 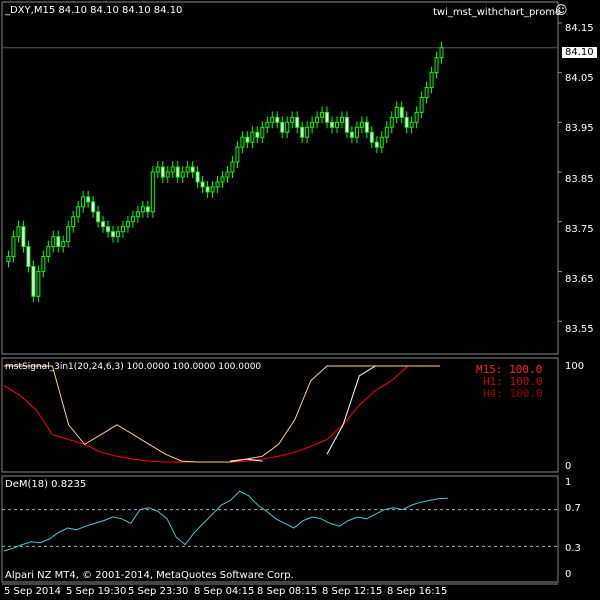 I want to click on dem-tick: 0, so click(x=568, y=574).